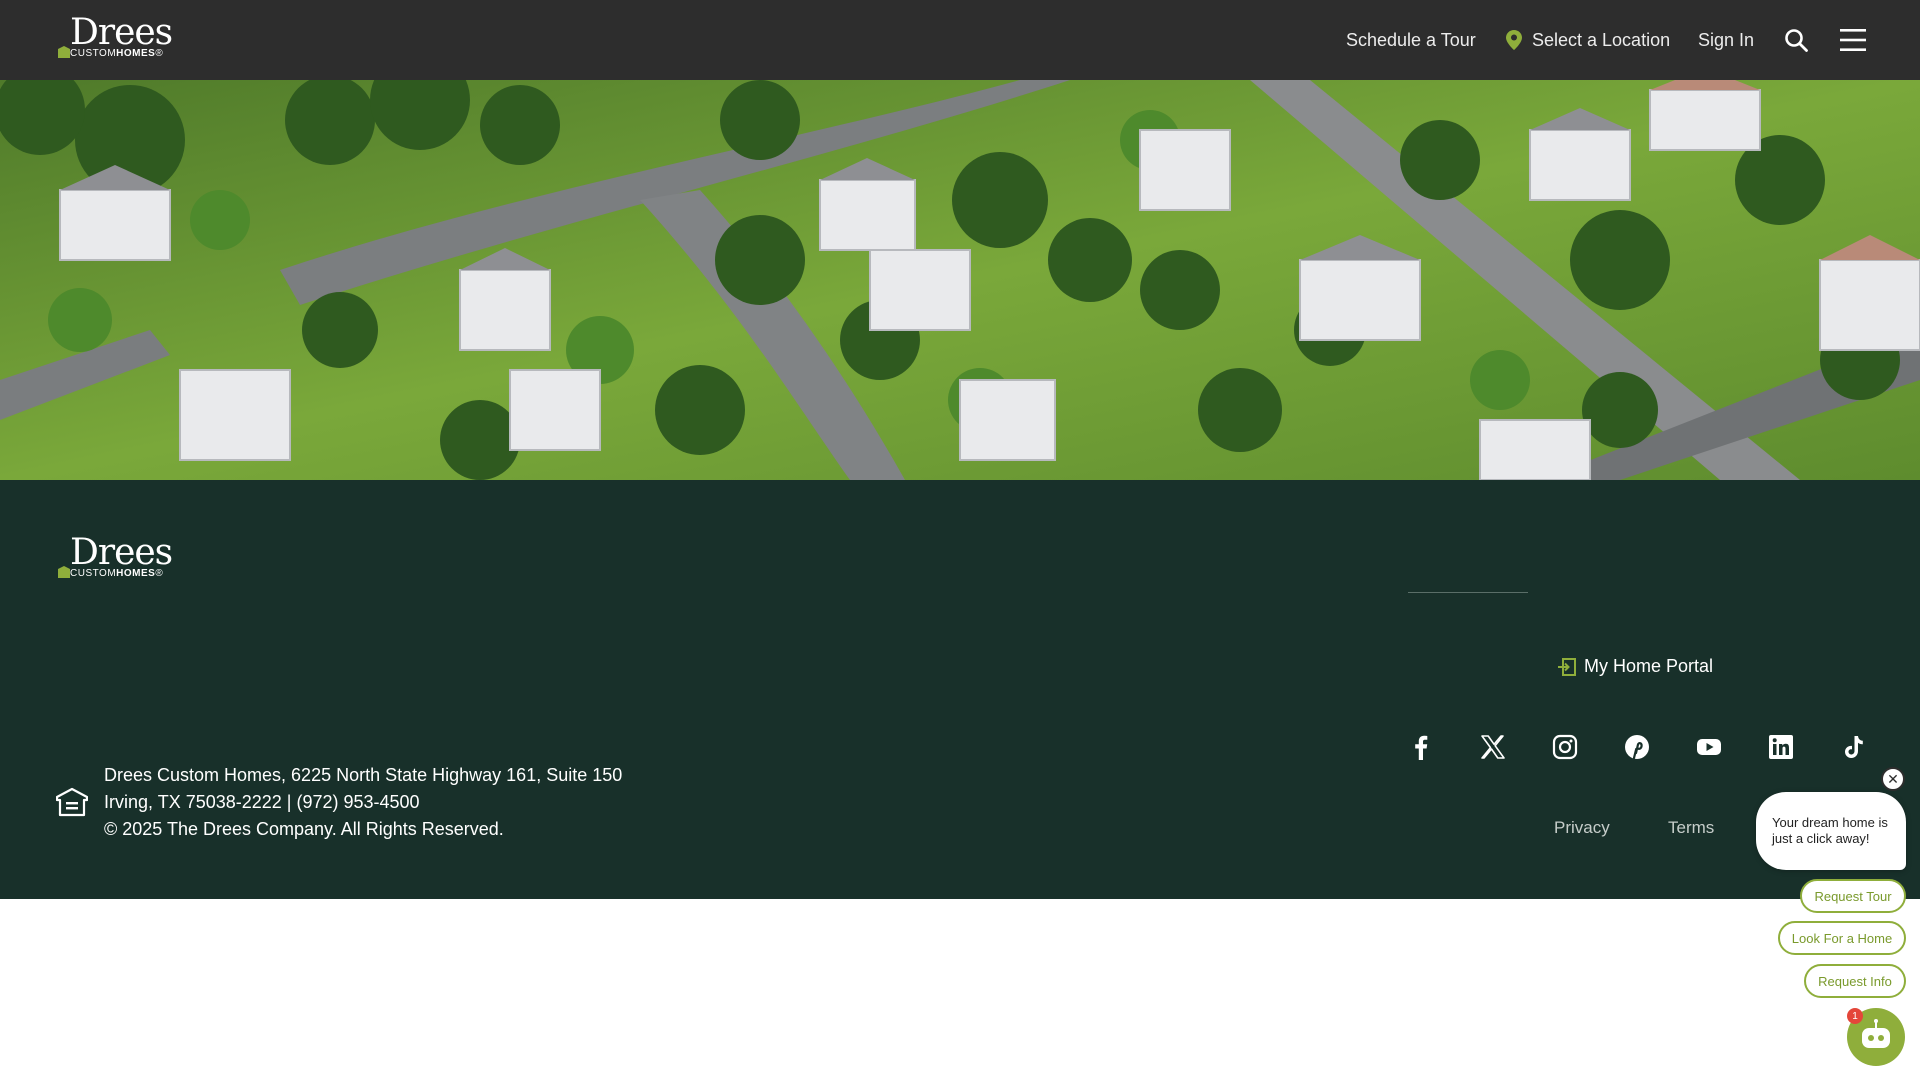 This screenshot has height=1080, width=1920. Describe the element at coordinates (1691, 828) in the screenshot. I see `terms-link: Terms` at that location.